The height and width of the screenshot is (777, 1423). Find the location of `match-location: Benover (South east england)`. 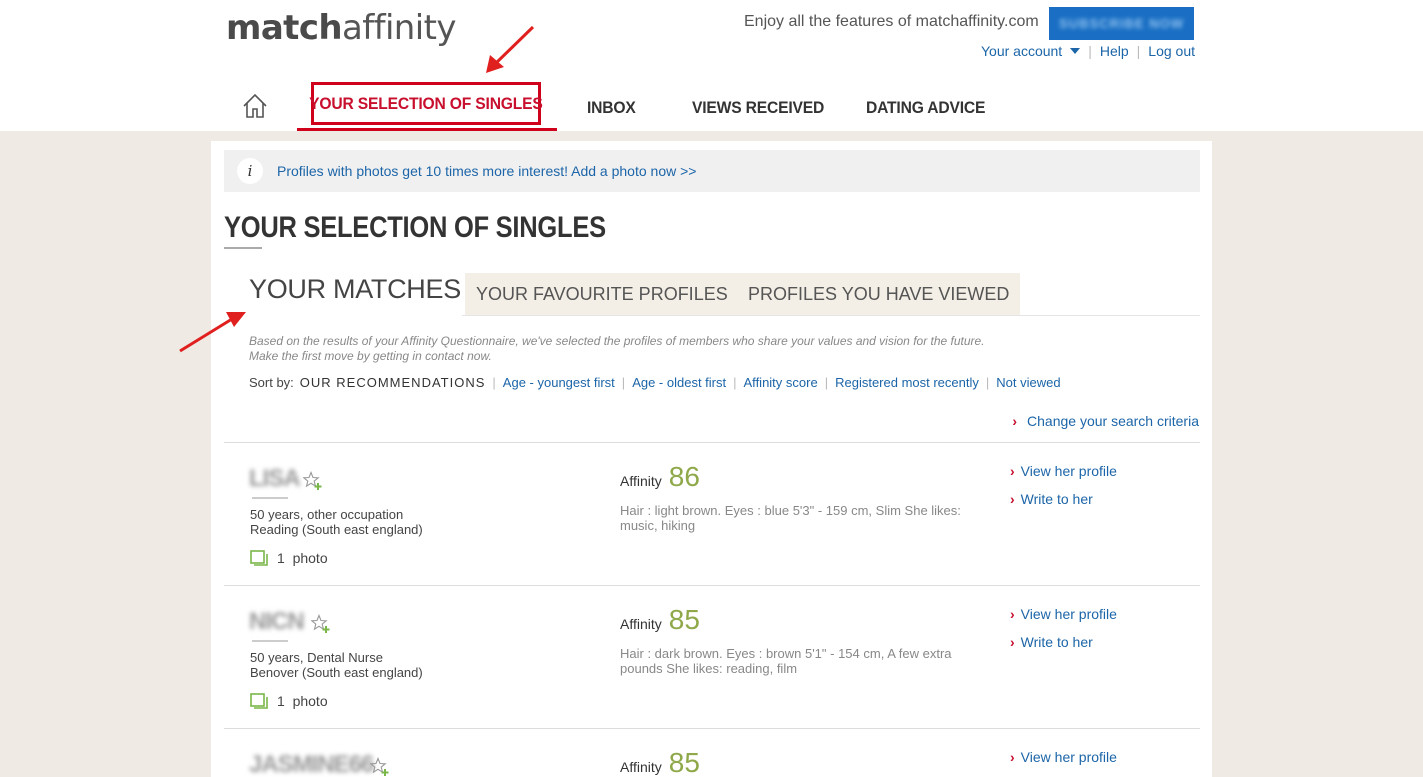

match-location: Benover (South east england) is located at coordinates (336, 672).